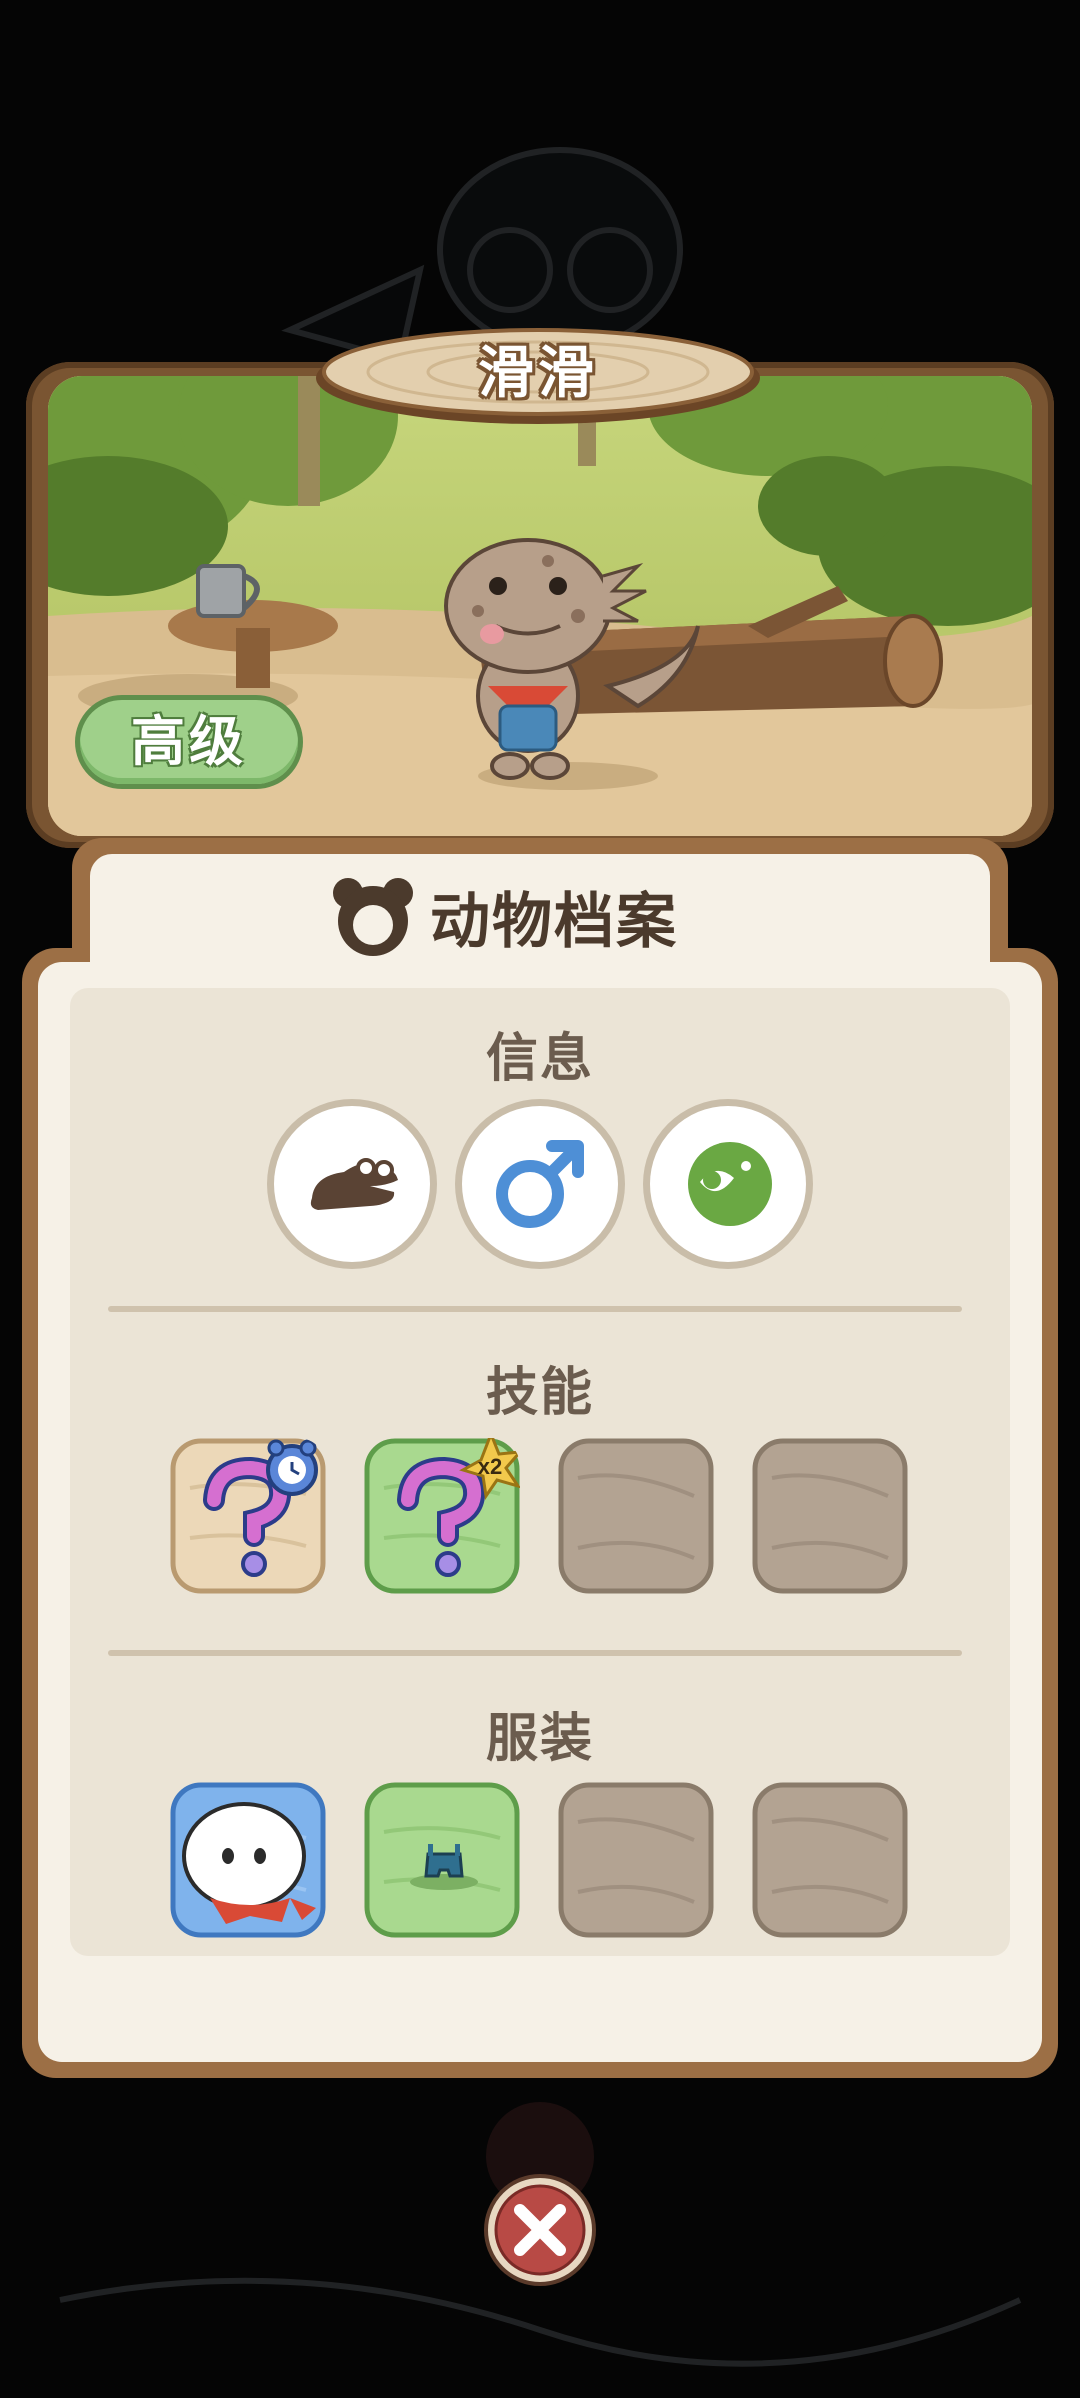  What do you see at coordinates (830, 1860) in the screenshot?
I see `outfit-slot-4-locked` at bounding box center [830, 1860].